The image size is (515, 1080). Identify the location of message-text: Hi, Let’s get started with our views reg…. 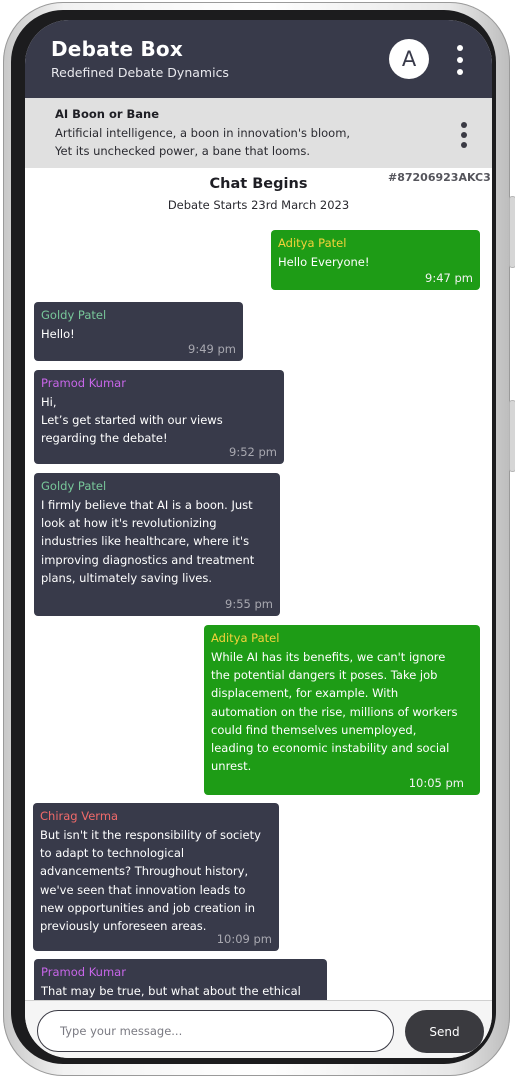
(132, 420).